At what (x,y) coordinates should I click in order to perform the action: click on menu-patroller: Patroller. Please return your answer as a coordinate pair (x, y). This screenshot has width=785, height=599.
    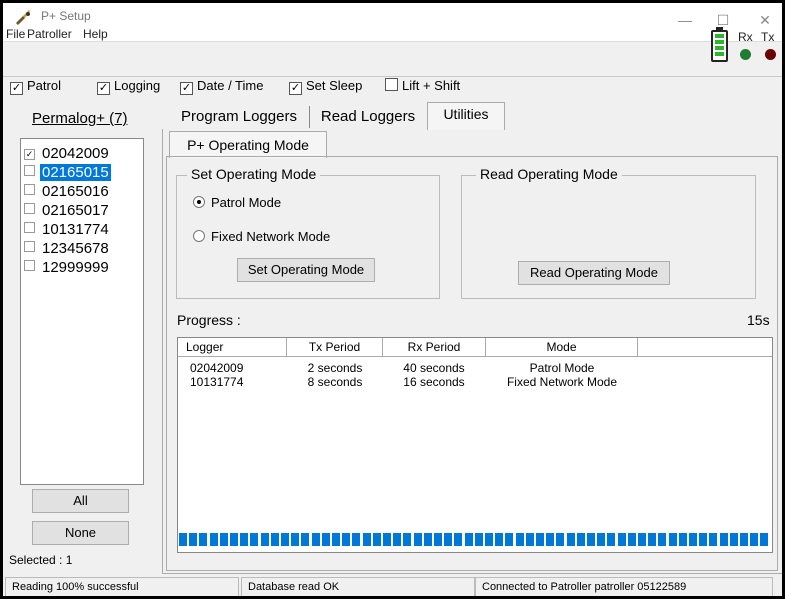
    Looking at the image, I should click on (49, 34).